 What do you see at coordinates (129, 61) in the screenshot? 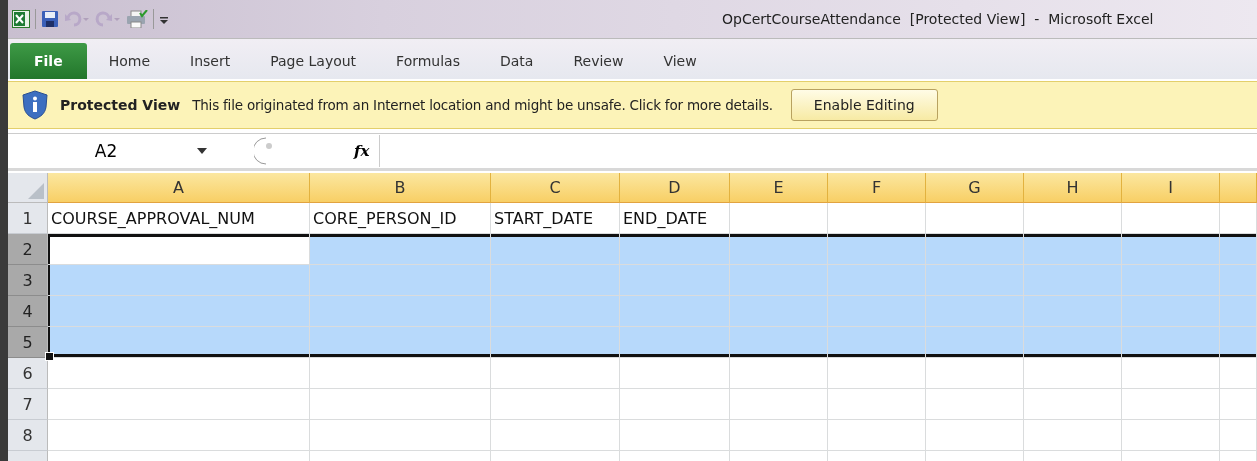
I see `ribbon-tab: Home` at bounding box center [129, 61].